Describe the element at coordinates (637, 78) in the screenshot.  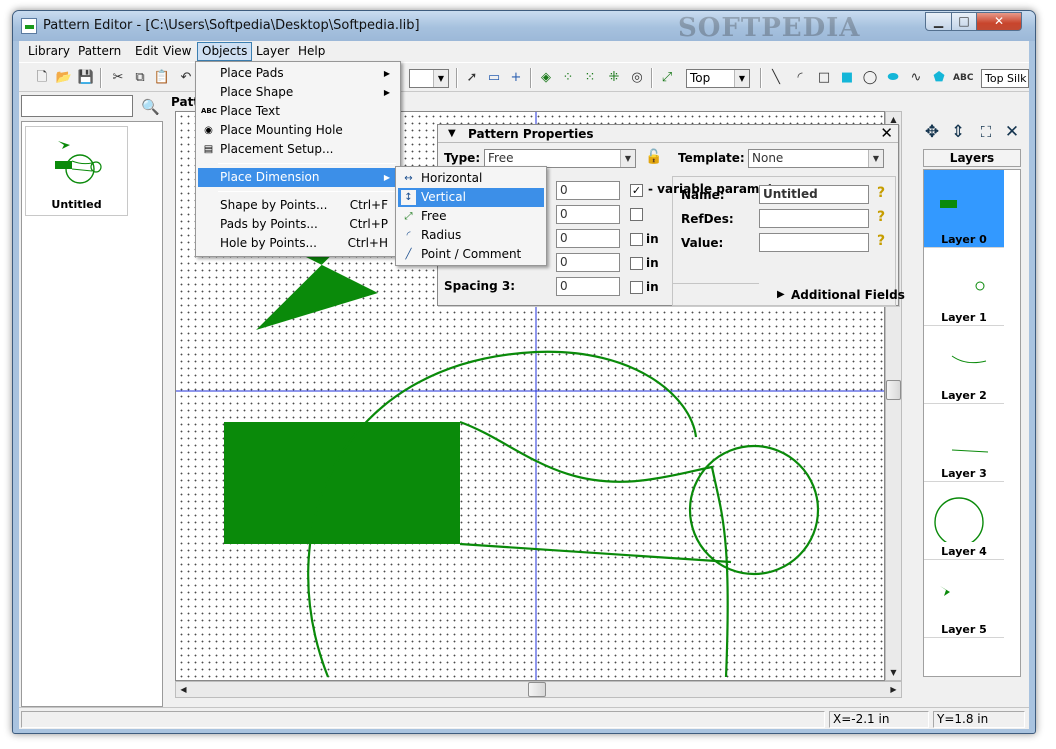
I see `mounting-hole-icon: ◎` at that location.